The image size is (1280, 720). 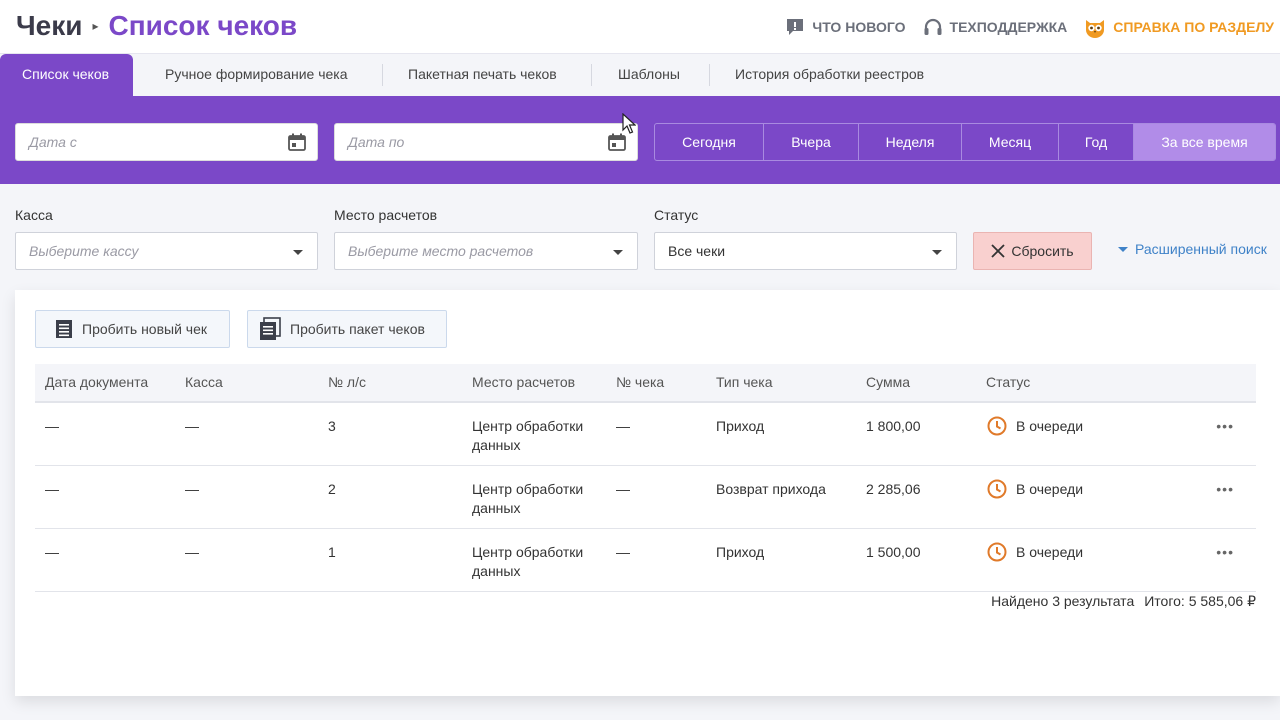 What do you see at coordinates (49, 26) in the screenshot?
I see `breadcrumb-root: Чеки` at bounding box center [49, 26].